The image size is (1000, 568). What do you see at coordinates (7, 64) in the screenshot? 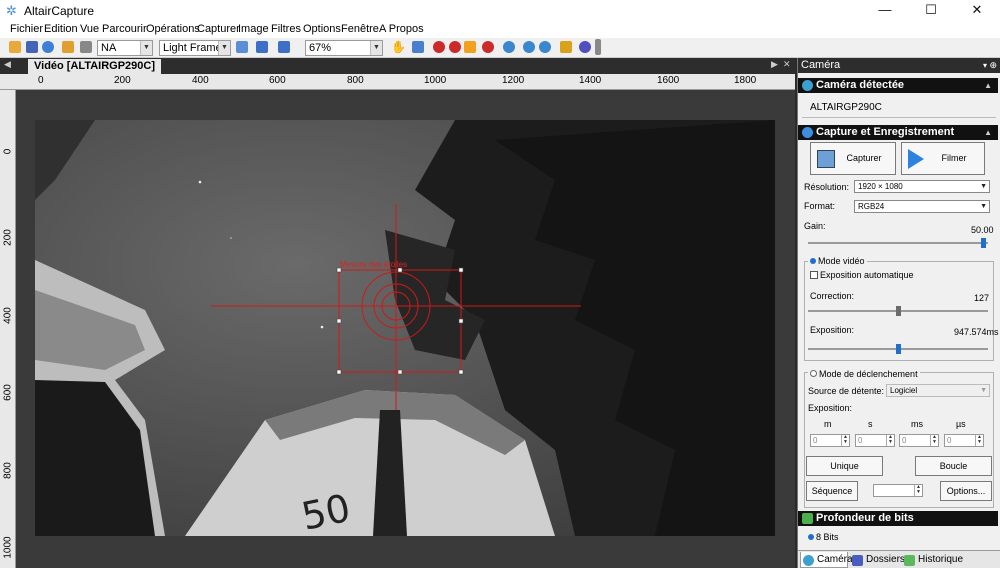
I see `tab-scroll-left-icon: ◀` at bounding box center [7, 64].